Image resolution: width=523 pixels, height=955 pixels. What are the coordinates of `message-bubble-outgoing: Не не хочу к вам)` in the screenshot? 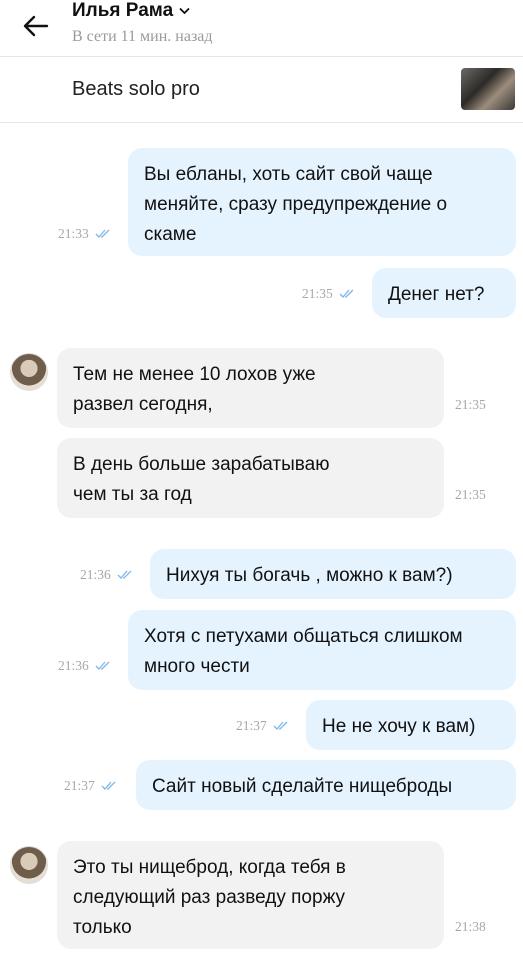 It's located at (411, 725).